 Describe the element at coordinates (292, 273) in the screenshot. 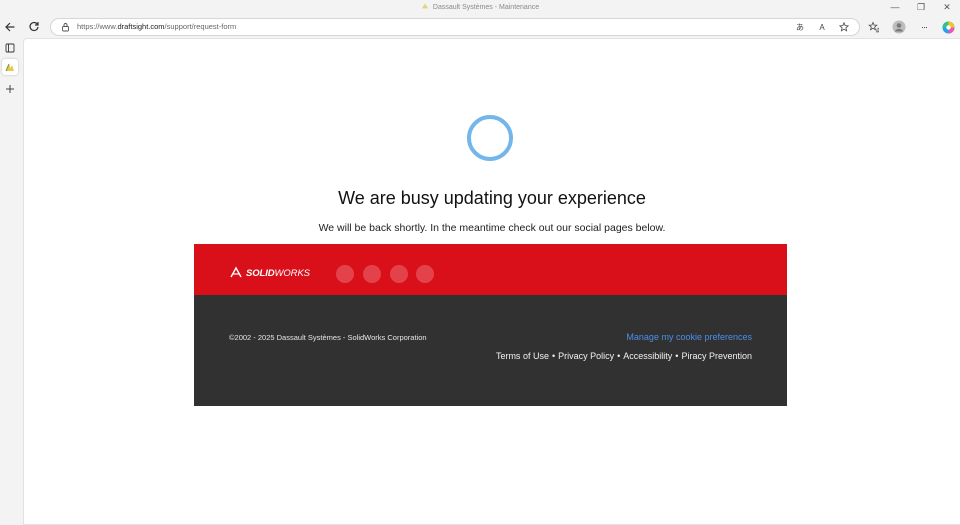

I see `brand-suffix: WORKS` at that location.